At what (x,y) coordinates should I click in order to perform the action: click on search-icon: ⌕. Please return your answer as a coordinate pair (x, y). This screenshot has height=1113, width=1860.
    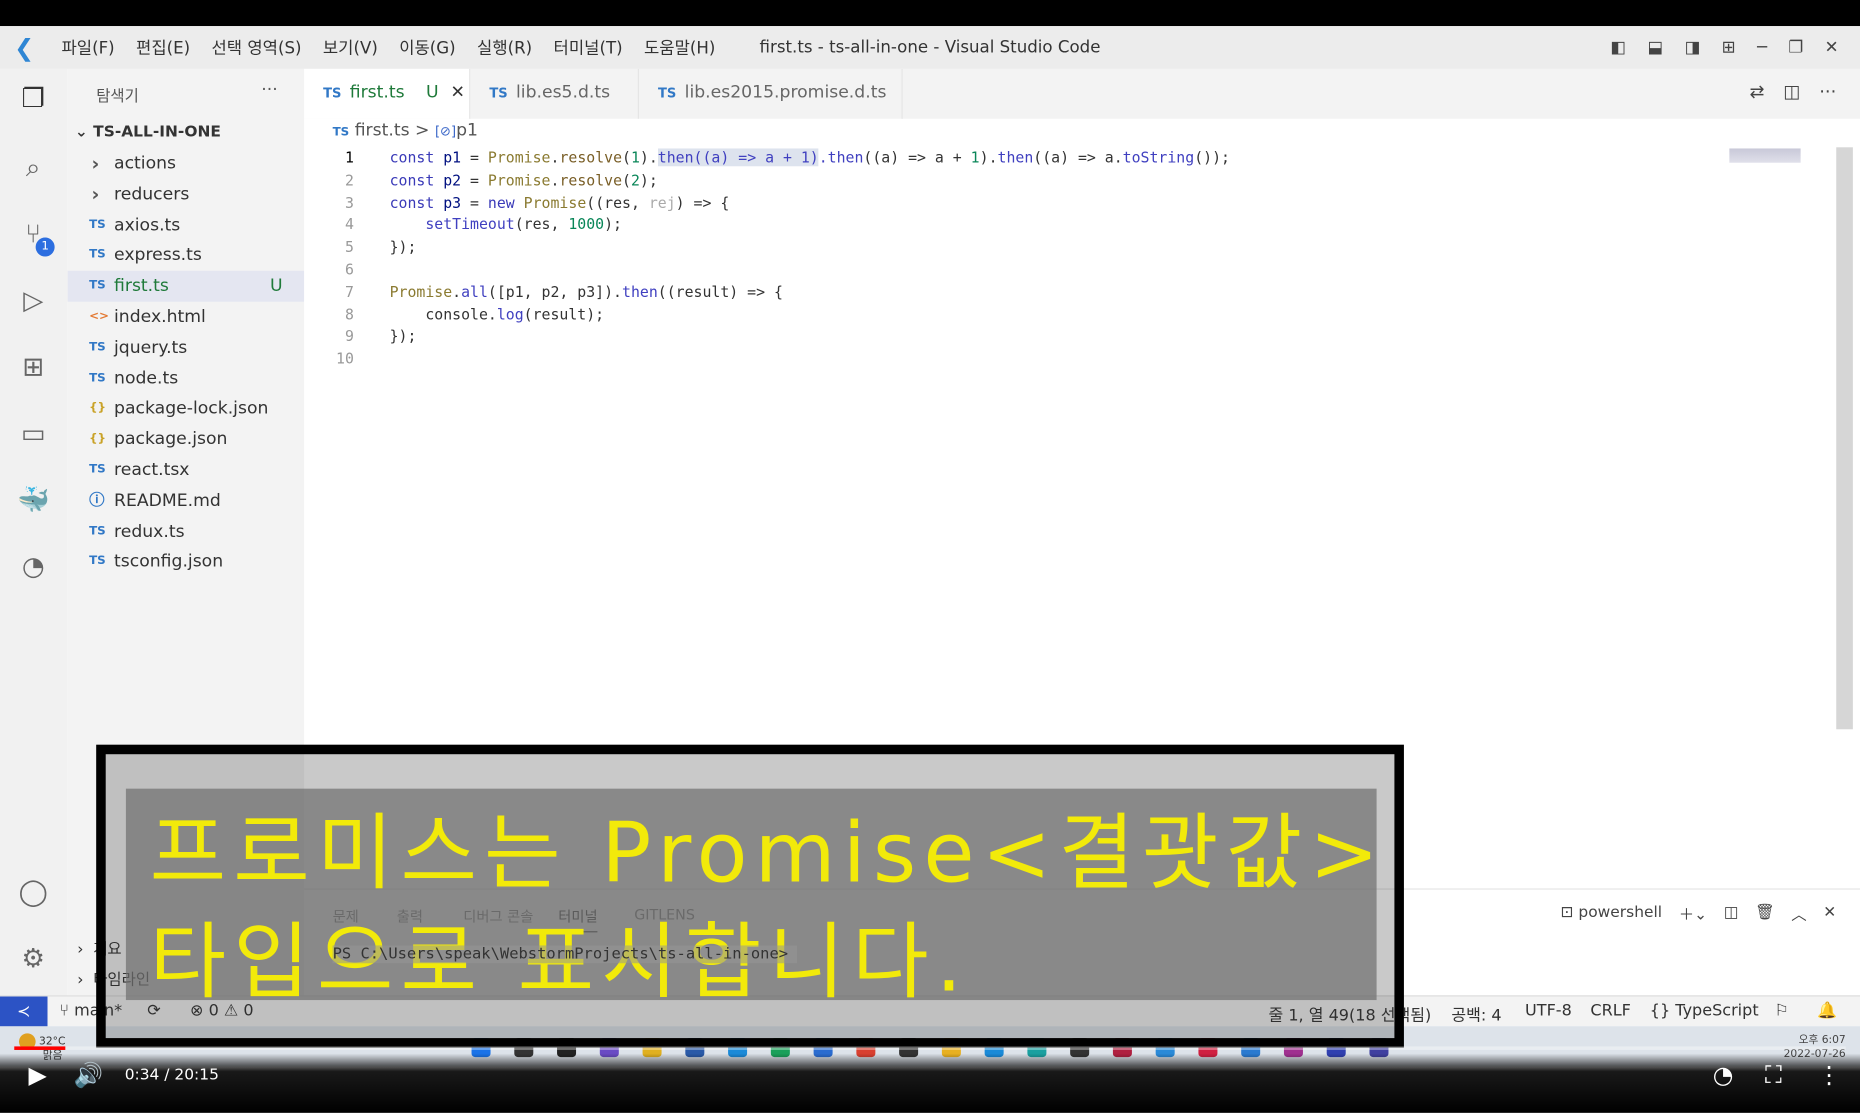
    Looking at the image, I should click on (33, 169).